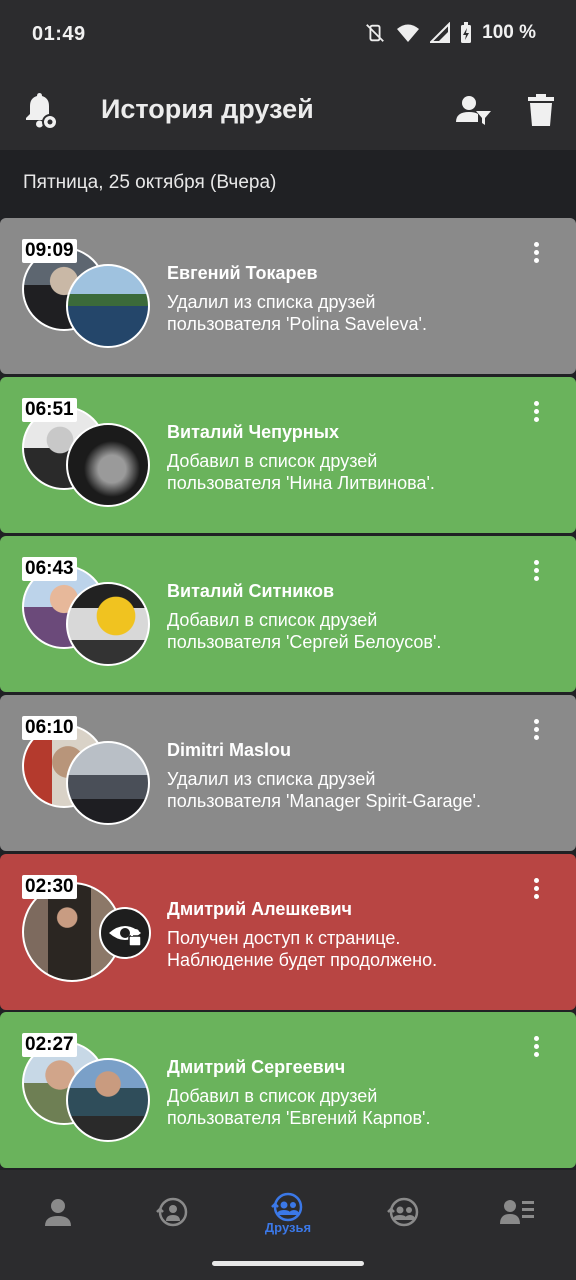 This screenshot has width=576, height=1280. I want to click on time-badge: 06:43, so click(49, 569).